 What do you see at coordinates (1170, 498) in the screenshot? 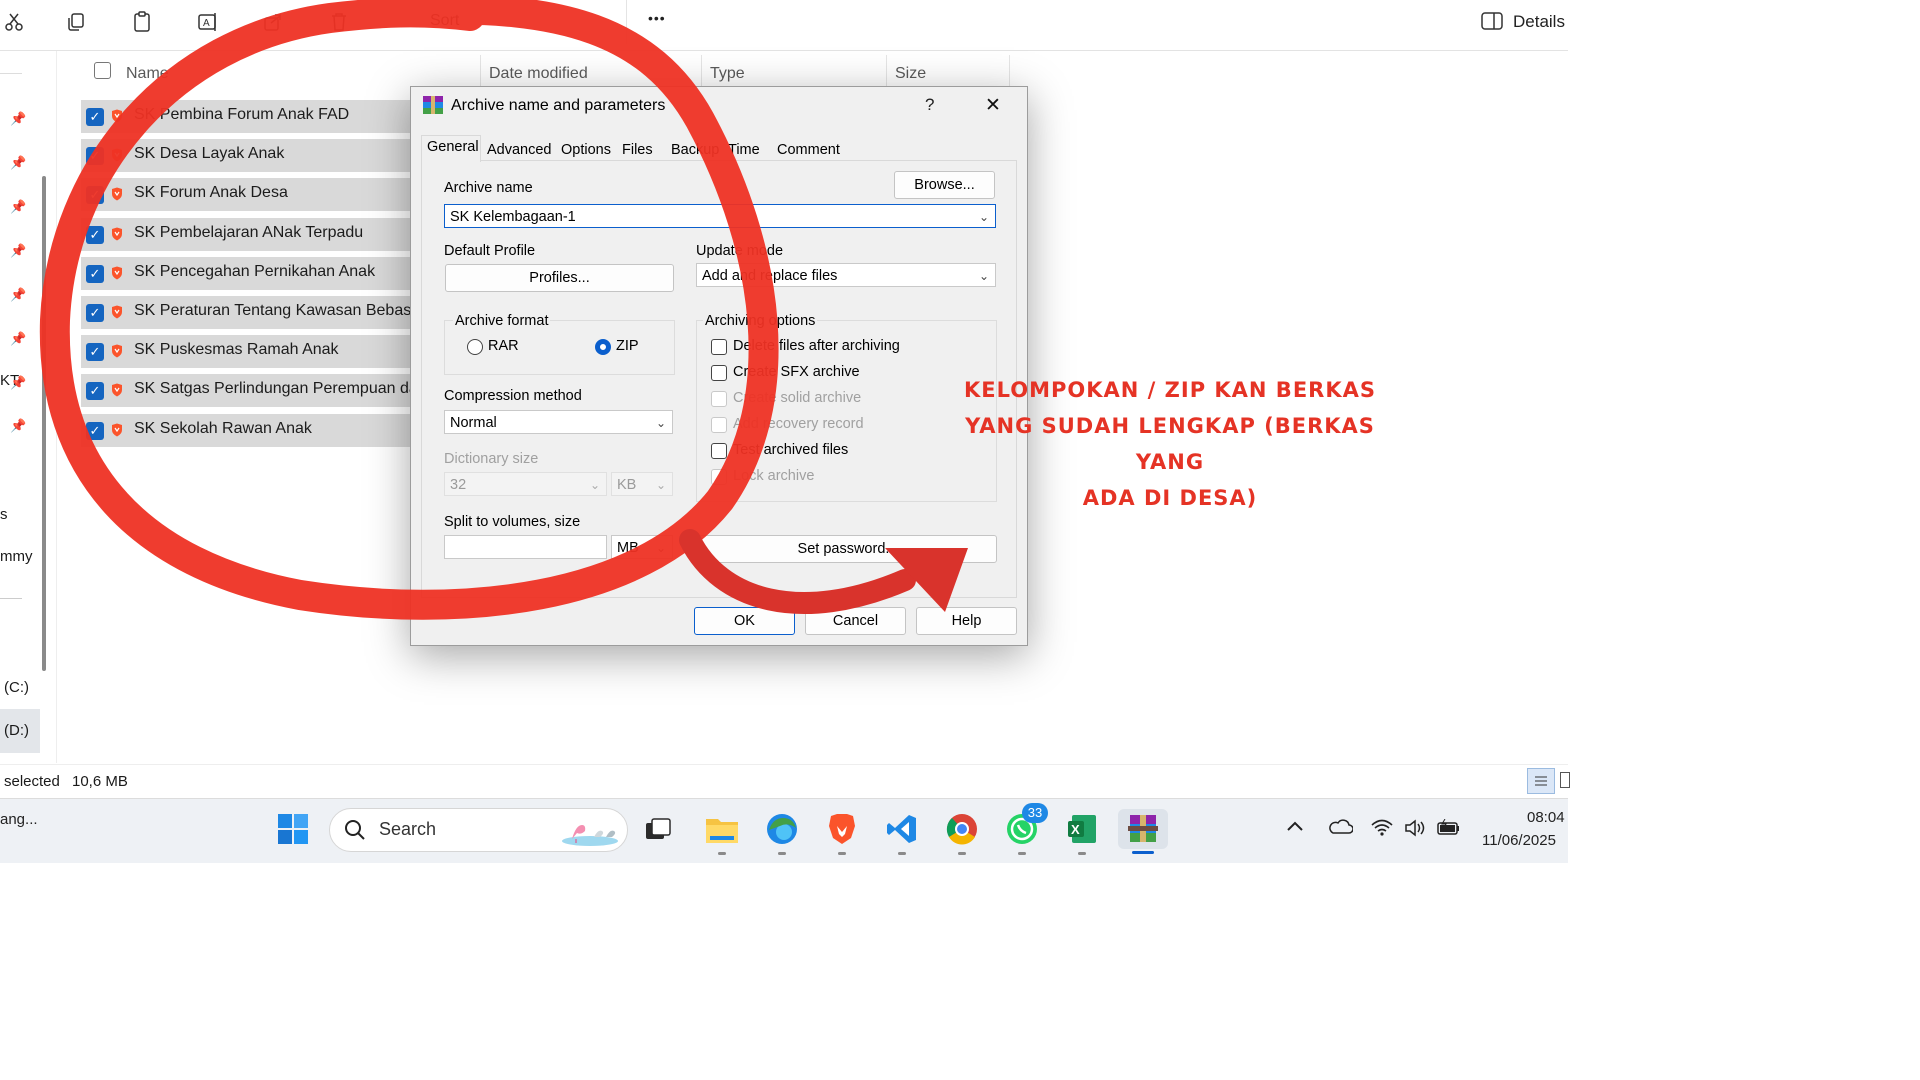
I see `annotation-line: ADA DI DESA)` at bounding box center [1170, 498].